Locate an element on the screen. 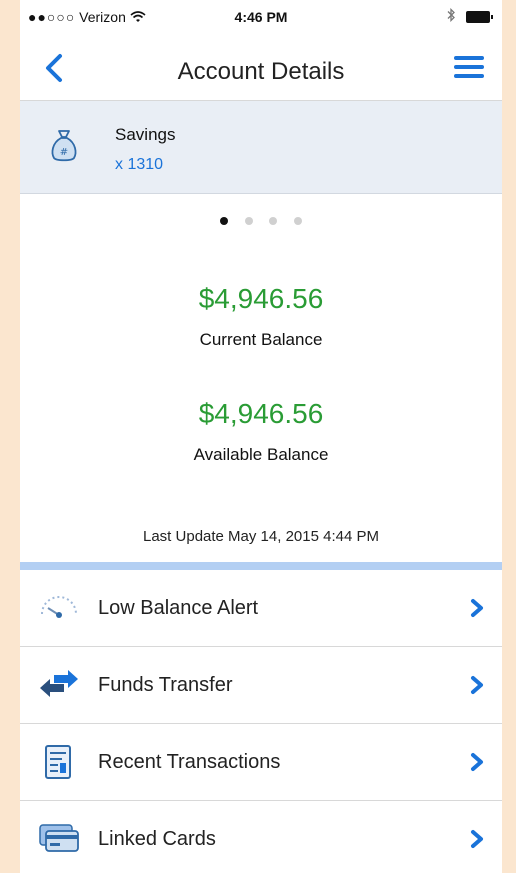 Image resolution: width=516 pixels, height=873 pixels. status-bar: ●●○○○ Verizon 4:46 PM is located at coordinates (261, 18).